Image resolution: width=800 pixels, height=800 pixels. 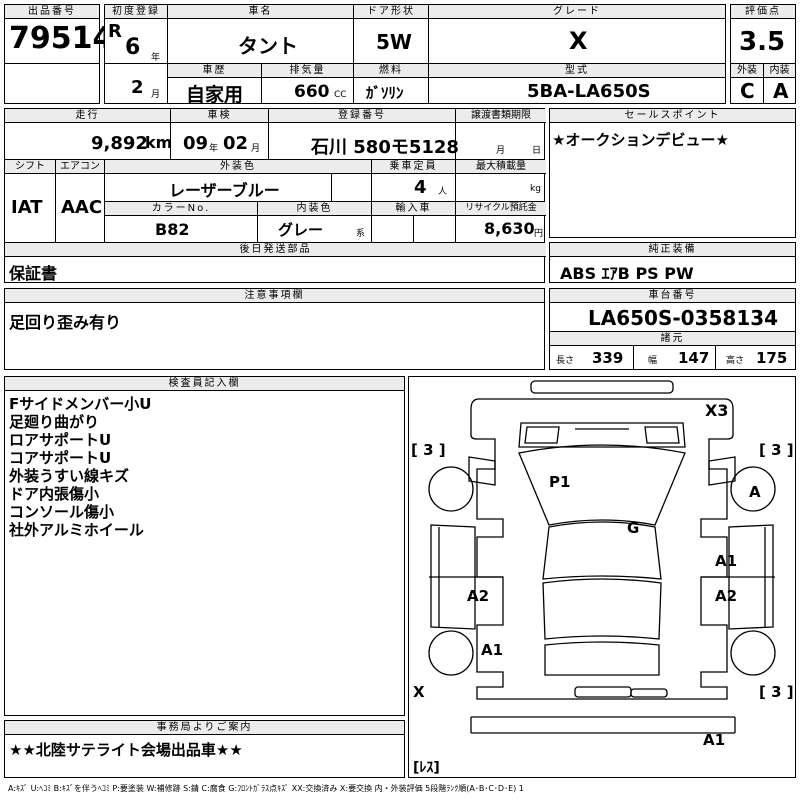 What do you see at coordinates (577, 34) in the screenshot?
I see `grade-cell: グレード X` at bounding box center [577, 34].